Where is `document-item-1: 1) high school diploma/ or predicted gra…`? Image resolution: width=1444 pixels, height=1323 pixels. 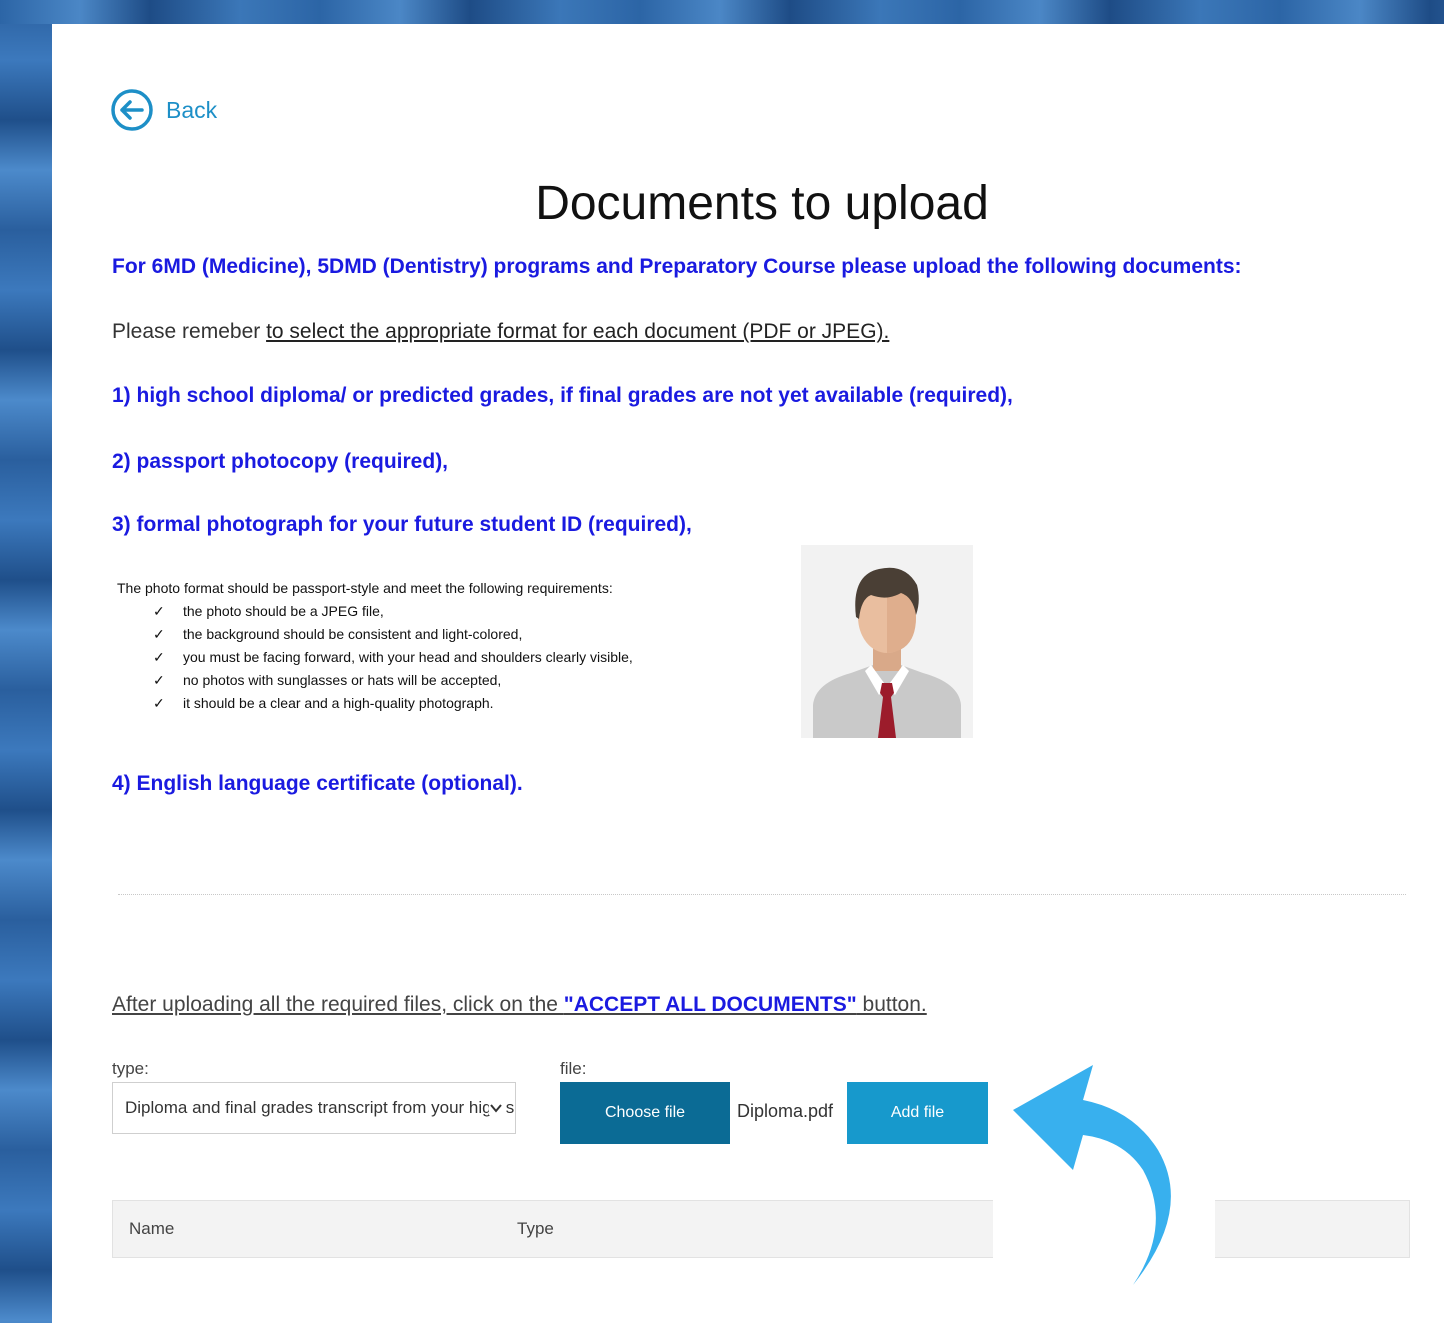
document-item-1: 1) high school diploma/ or predicted gra… is located at coordinates (562, 395).